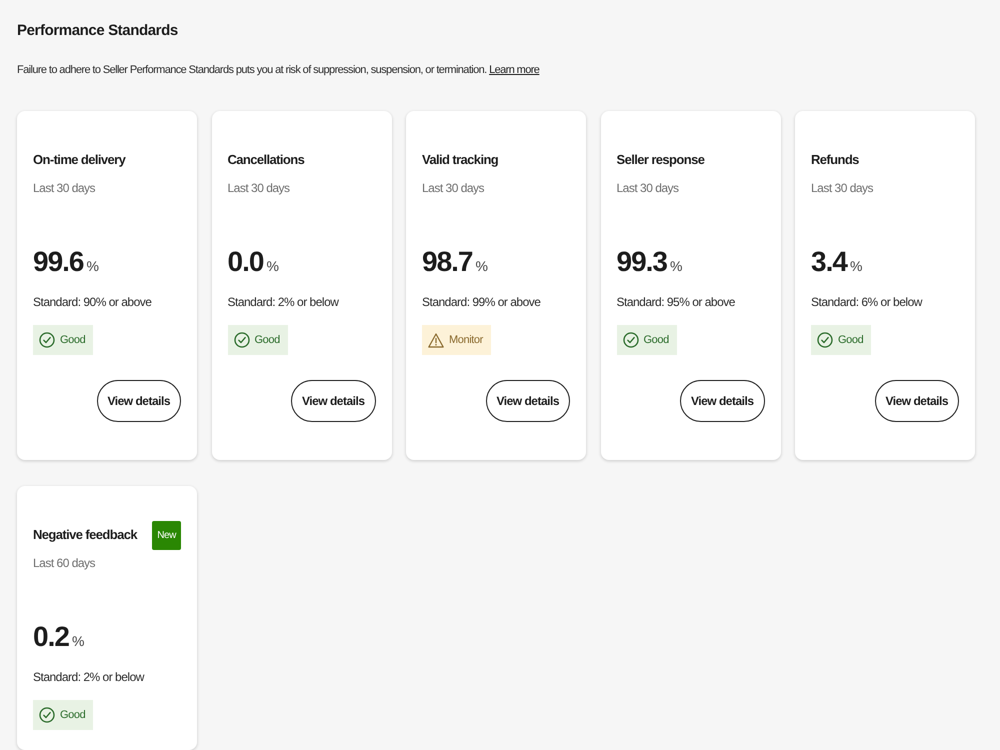  What do you see at coordinates (447, 262) in the screenshot?
I see `metric-value: 98.7` at bounding box center [447, 262].